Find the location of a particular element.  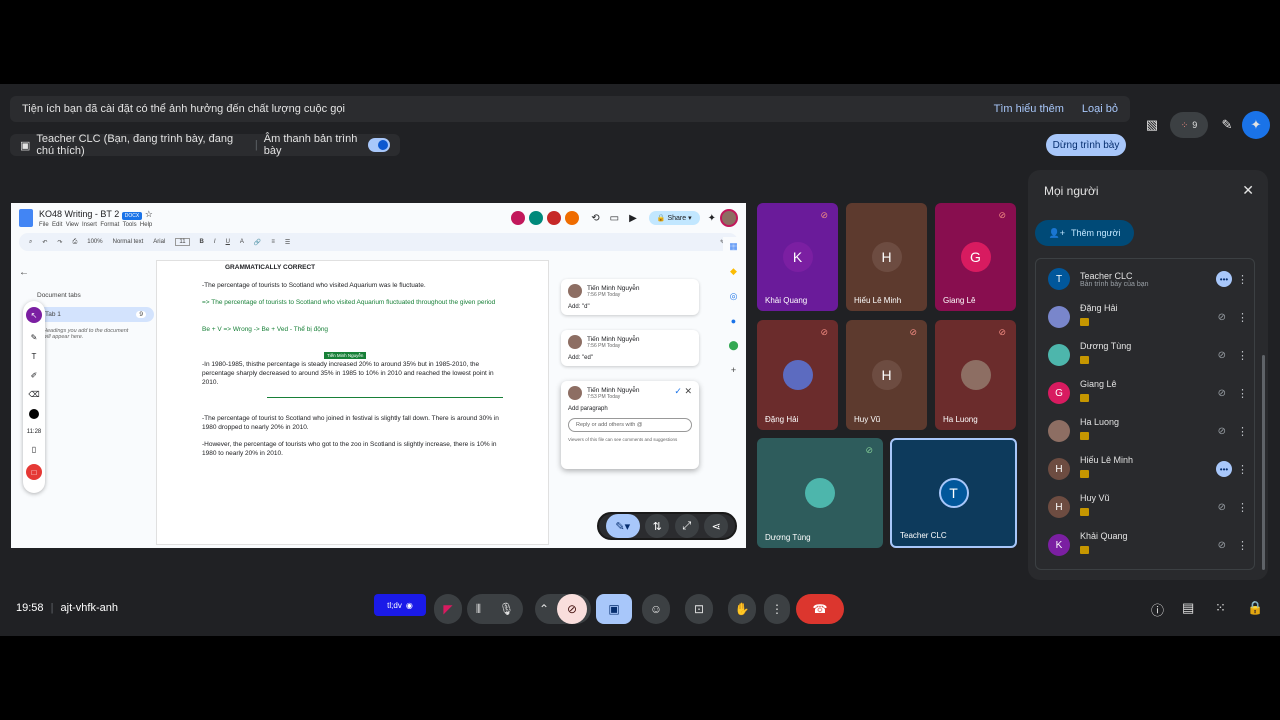

menu-view: View is located at coordinates (72, 225).